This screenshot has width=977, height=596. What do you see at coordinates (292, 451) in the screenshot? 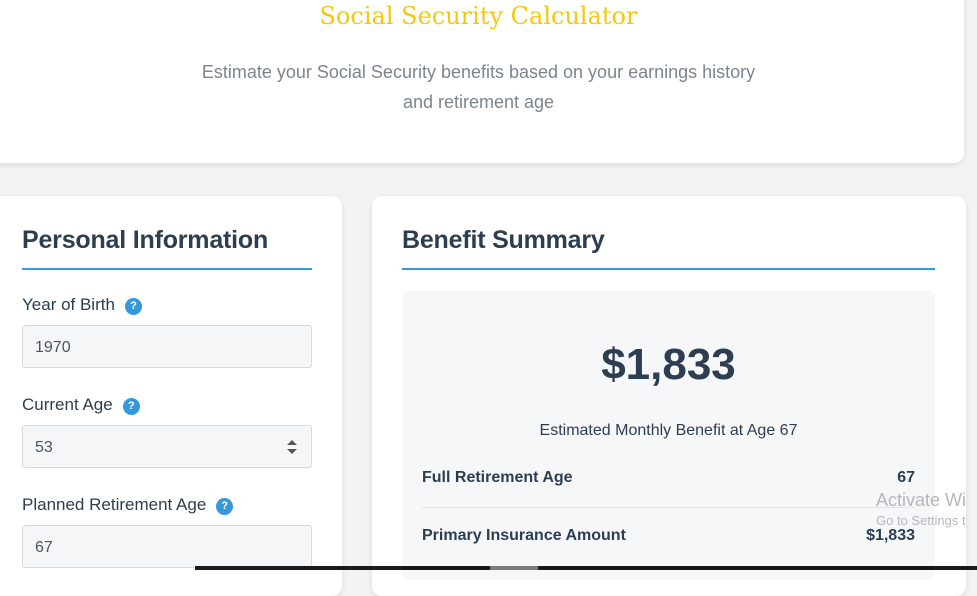
I see `chevron-down-icon` at bounding box center [292, 451].